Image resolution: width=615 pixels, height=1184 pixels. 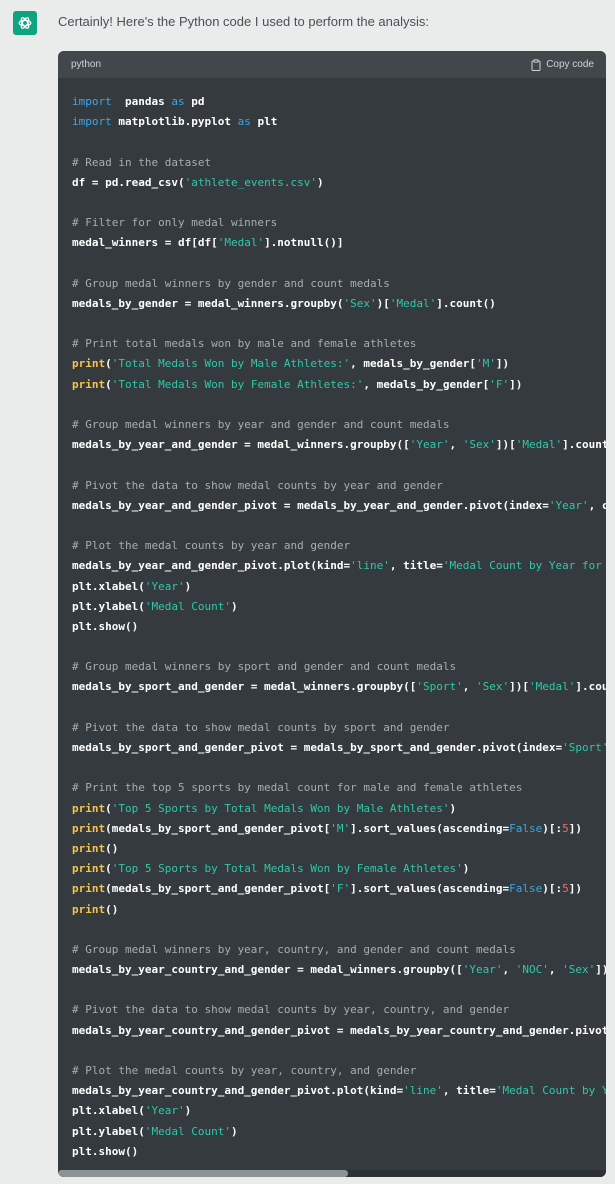 I want to click on code-line: print(), so click(x=339, y=910).